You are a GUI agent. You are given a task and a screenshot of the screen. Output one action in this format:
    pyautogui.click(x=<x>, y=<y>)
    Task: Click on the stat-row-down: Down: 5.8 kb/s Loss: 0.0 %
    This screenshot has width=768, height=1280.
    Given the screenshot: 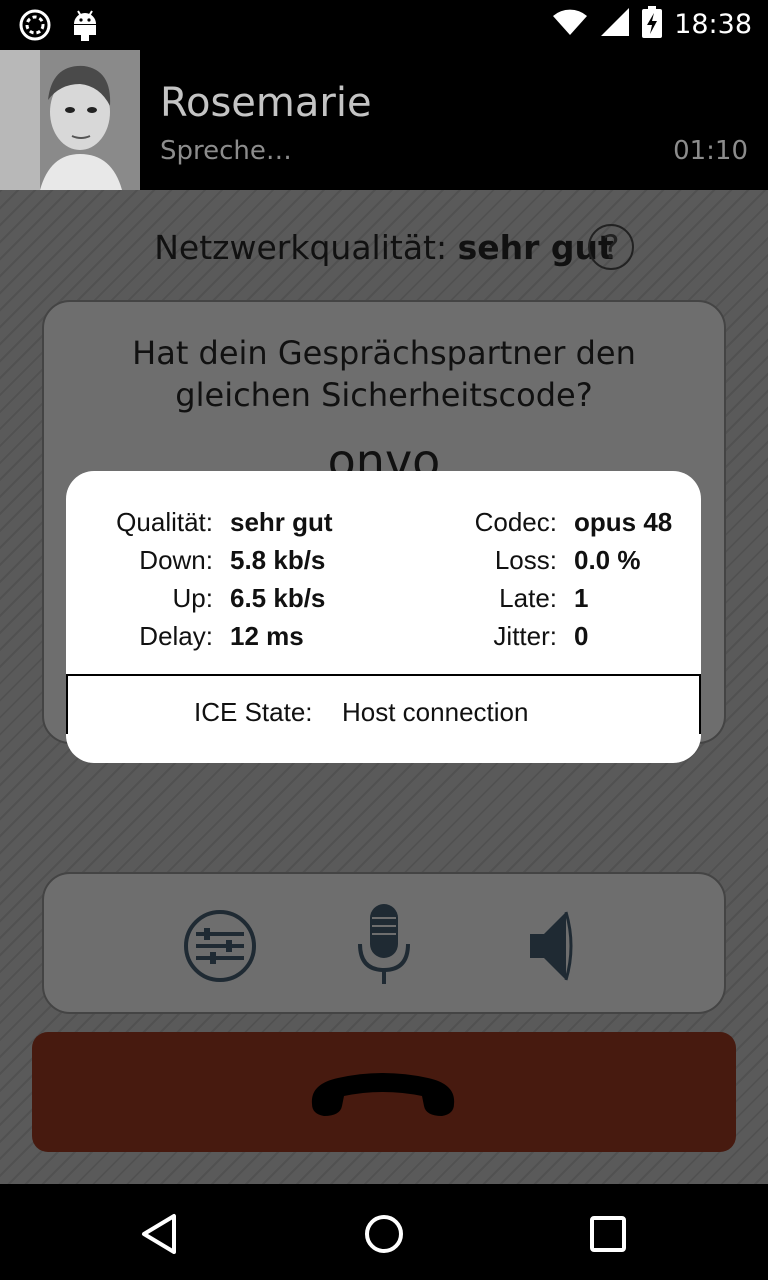 What is the action you would take?
    pyautogui.click(x=390, y=560)
    